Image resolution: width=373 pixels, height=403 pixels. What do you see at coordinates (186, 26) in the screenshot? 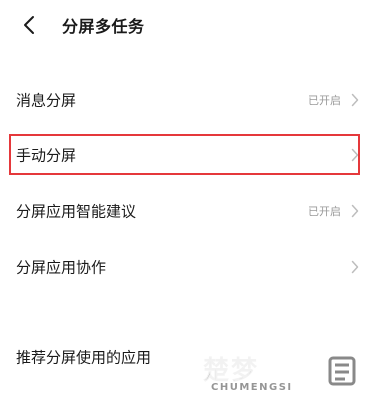
I see `header-bar: 分屏多任务` at bounding box center [186, 26].